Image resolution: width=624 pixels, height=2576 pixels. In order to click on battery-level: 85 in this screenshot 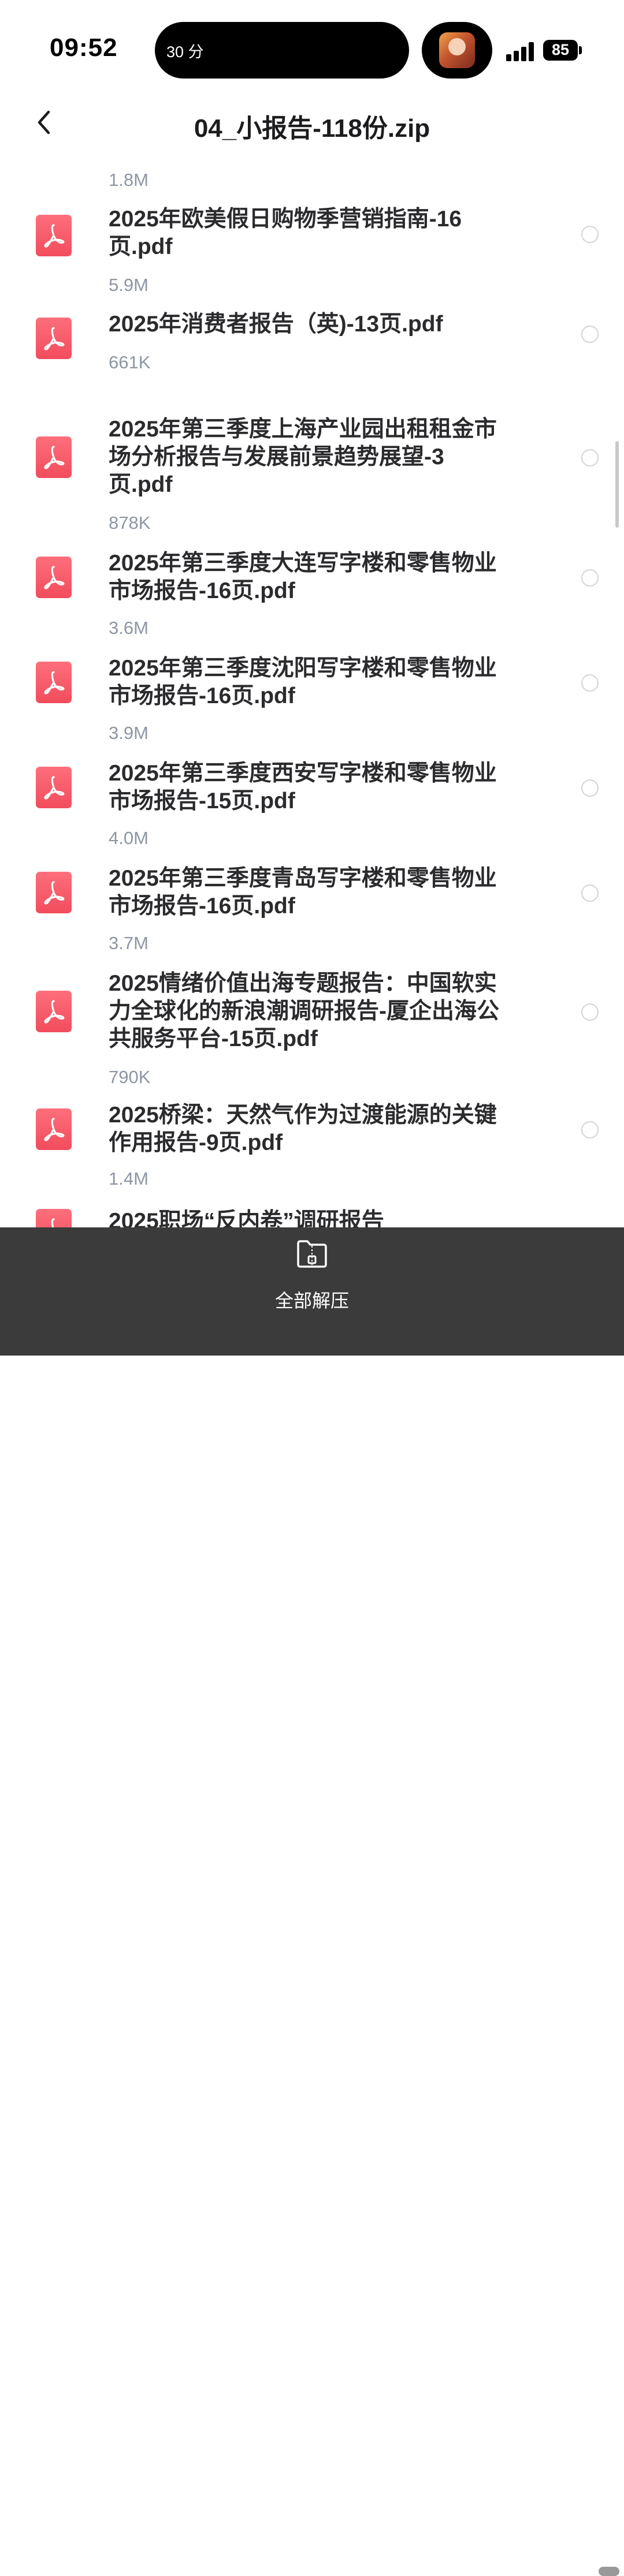, I will do `click(560, 49)`.